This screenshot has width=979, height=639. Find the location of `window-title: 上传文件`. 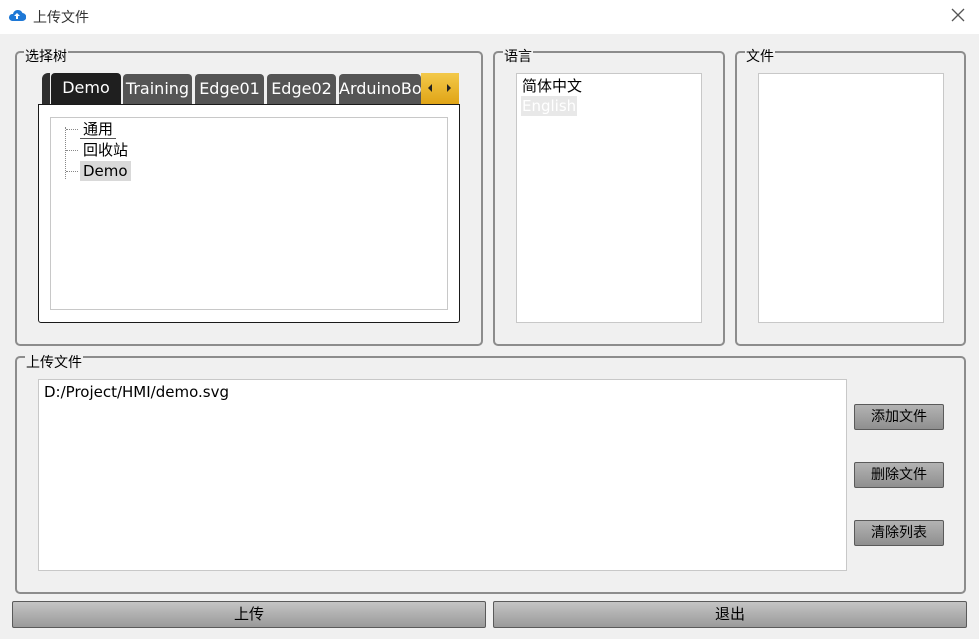

window-title: 上传文件 is located at coordinates (61, 18).